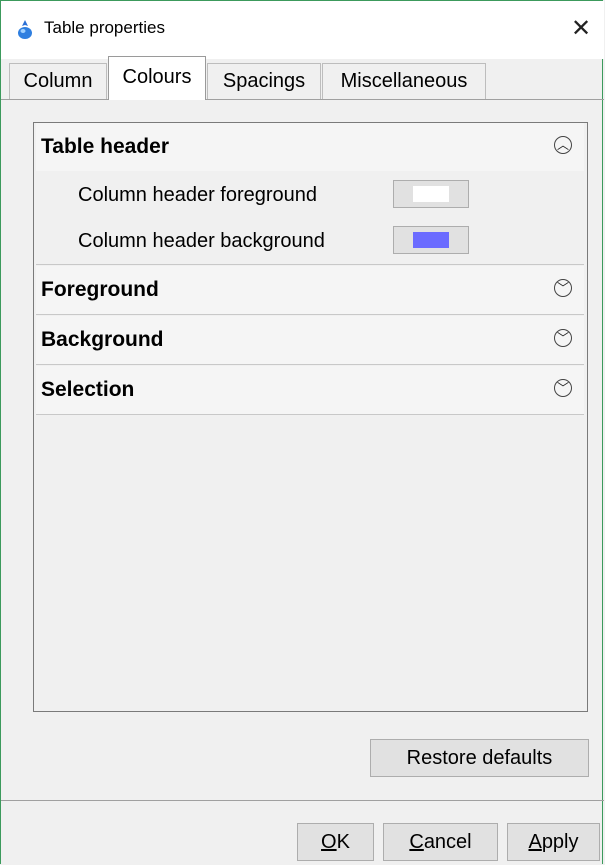  What do you see at coordinates (310, 390) in the screenshot?
I see `section-selection: Selection ﹀` at bounding box center [310, 390].